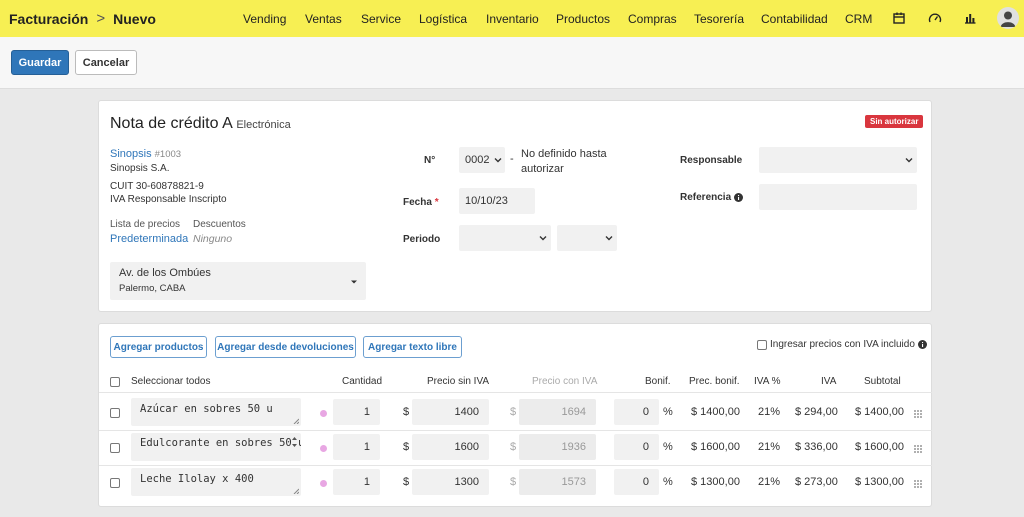  I want to click on iva-amount: $ 273,00, so click(816, 482).